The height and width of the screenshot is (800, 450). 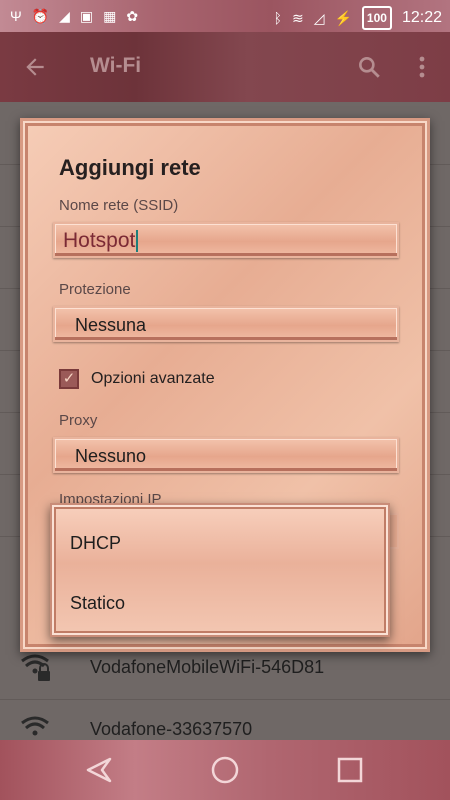 I want to click on android-icon: ✿, so click(x=132, y=16).